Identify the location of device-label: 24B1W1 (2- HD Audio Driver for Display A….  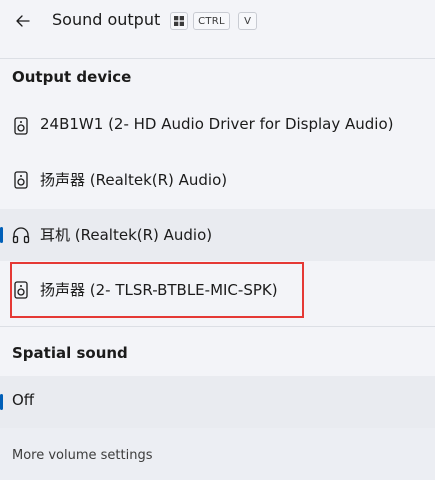
(217, 124).